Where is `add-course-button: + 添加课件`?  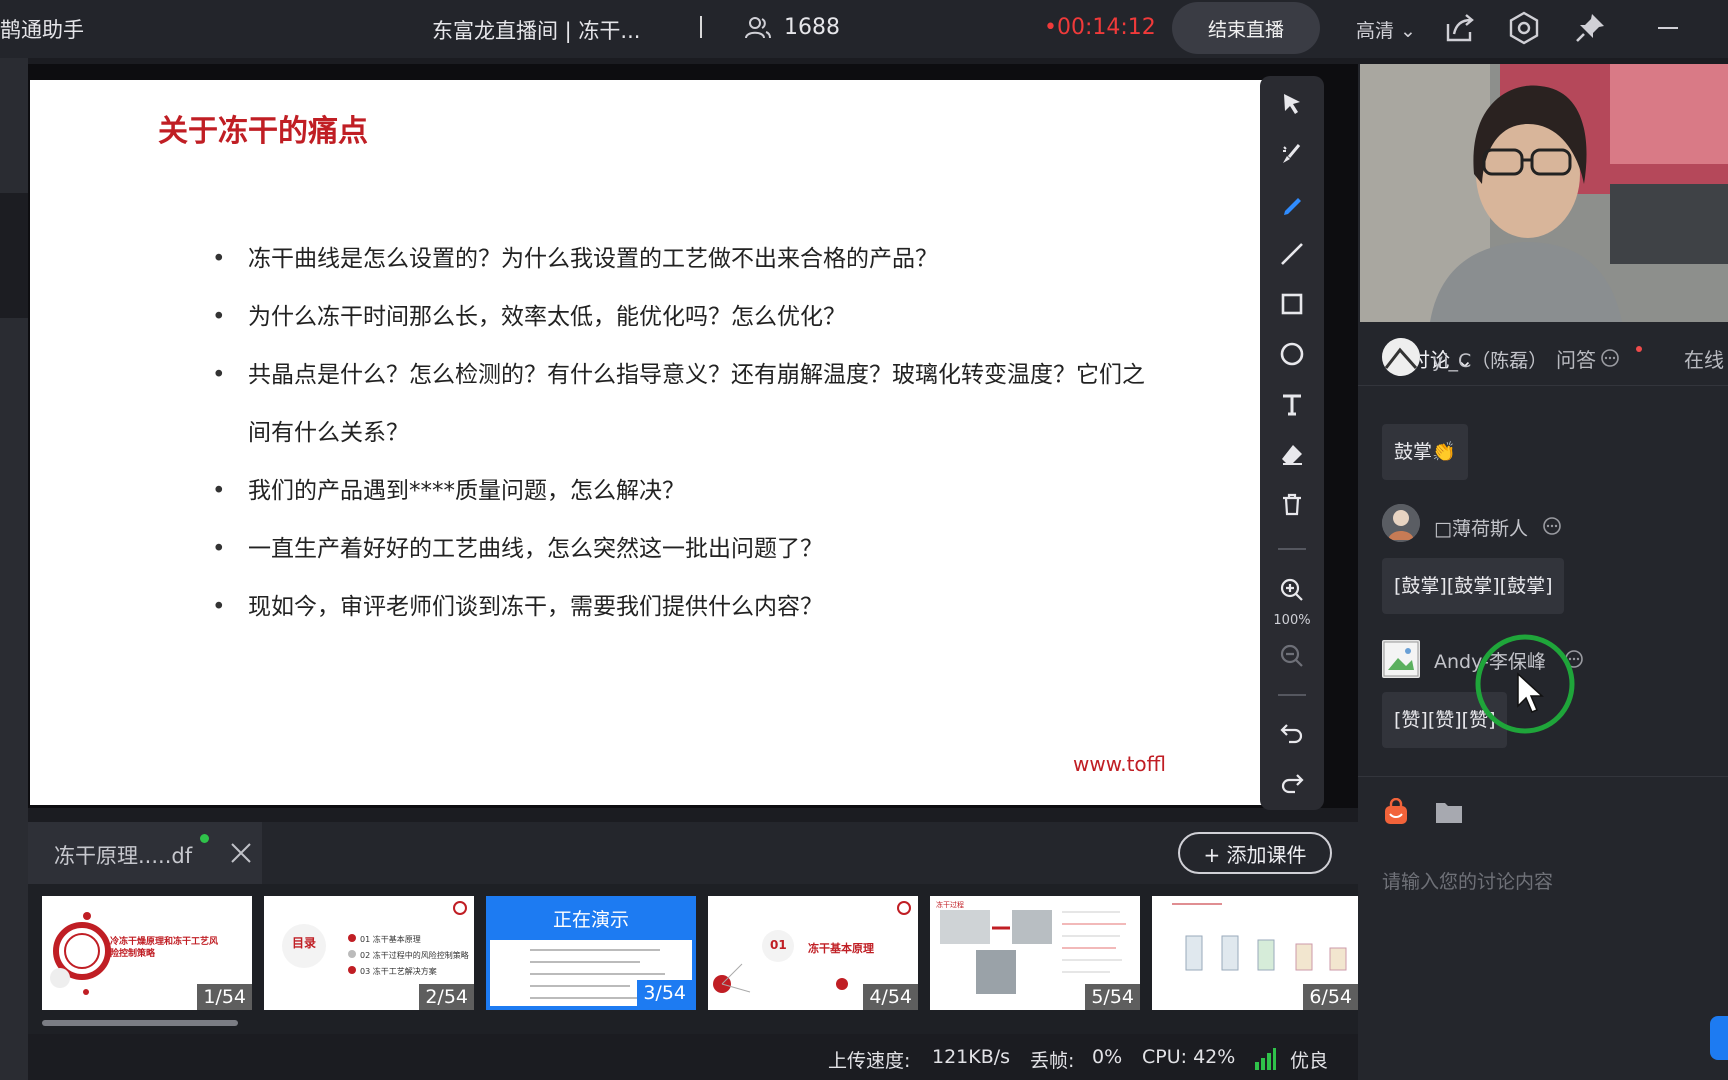 add-course-button: + 添加课件 is located at coordinates (1255, 853).